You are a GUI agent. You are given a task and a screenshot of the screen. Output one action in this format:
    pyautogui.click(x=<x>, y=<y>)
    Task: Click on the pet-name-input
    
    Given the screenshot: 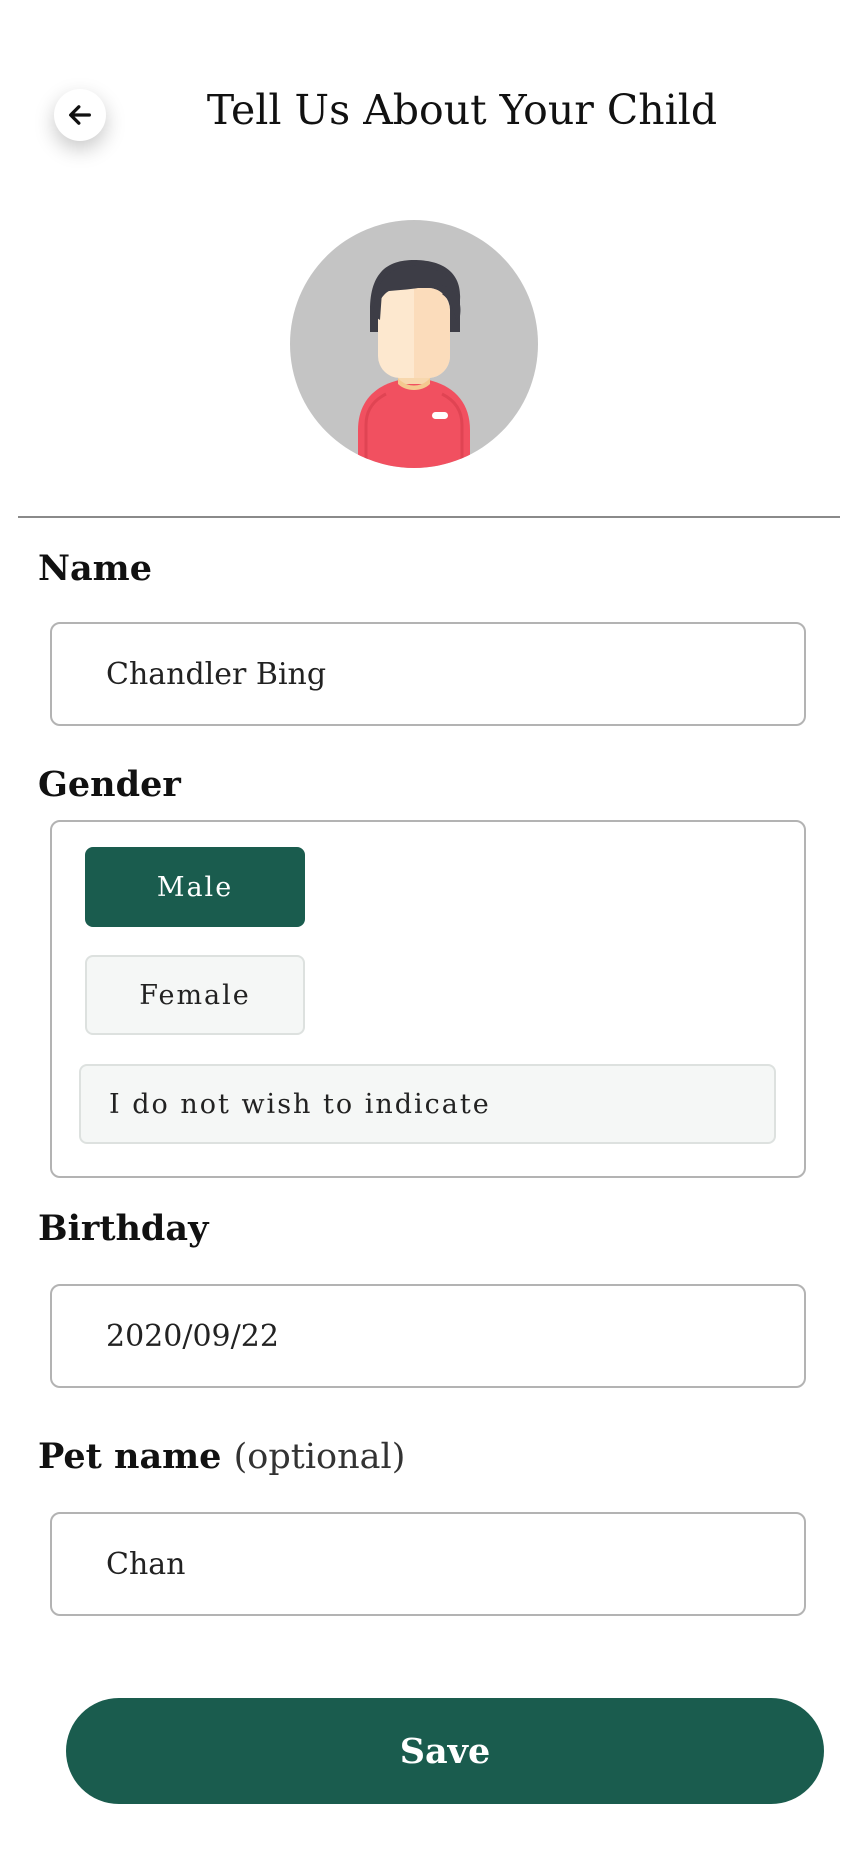 What is the action you would take?
    pyautogui.click(x=428, y=1564)
    